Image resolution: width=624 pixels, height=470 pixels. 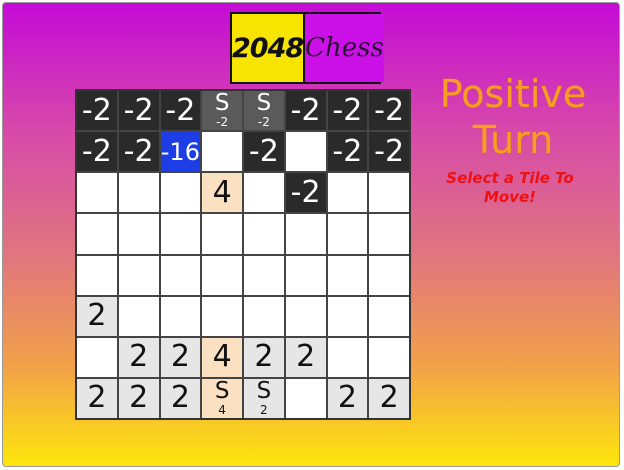 I want to click on tile-subvalue: 4, so click(x=222, y=410).